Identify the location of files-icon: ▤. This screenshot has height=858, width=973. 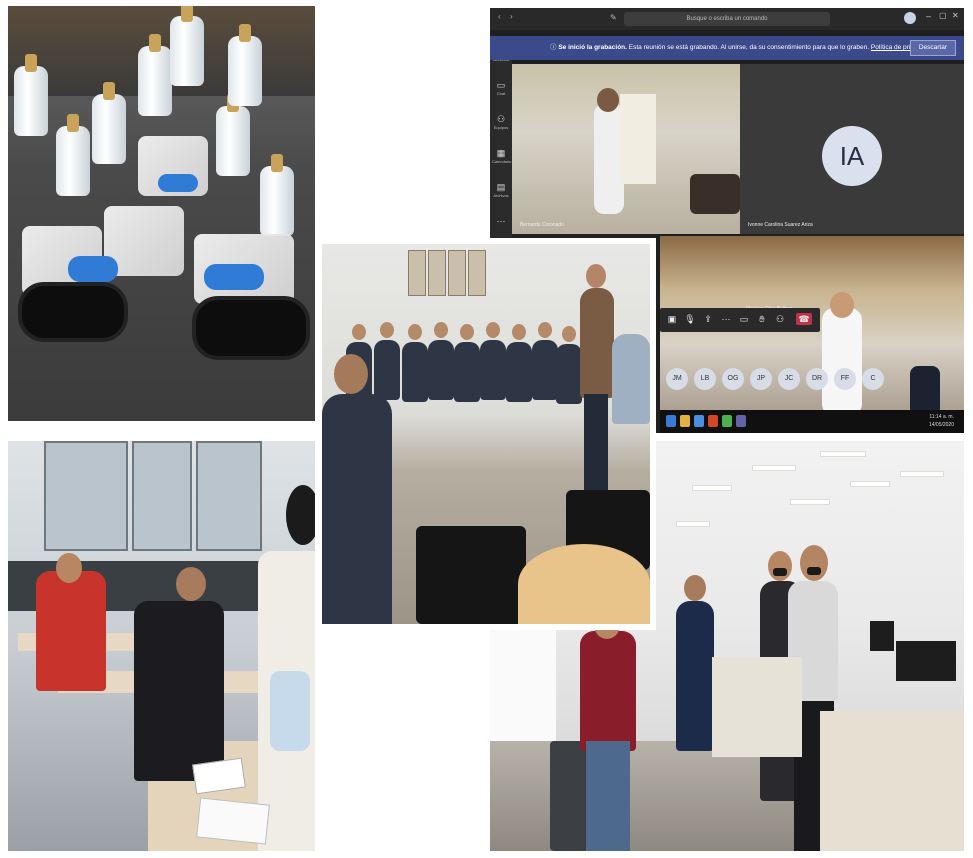
(501, 187).